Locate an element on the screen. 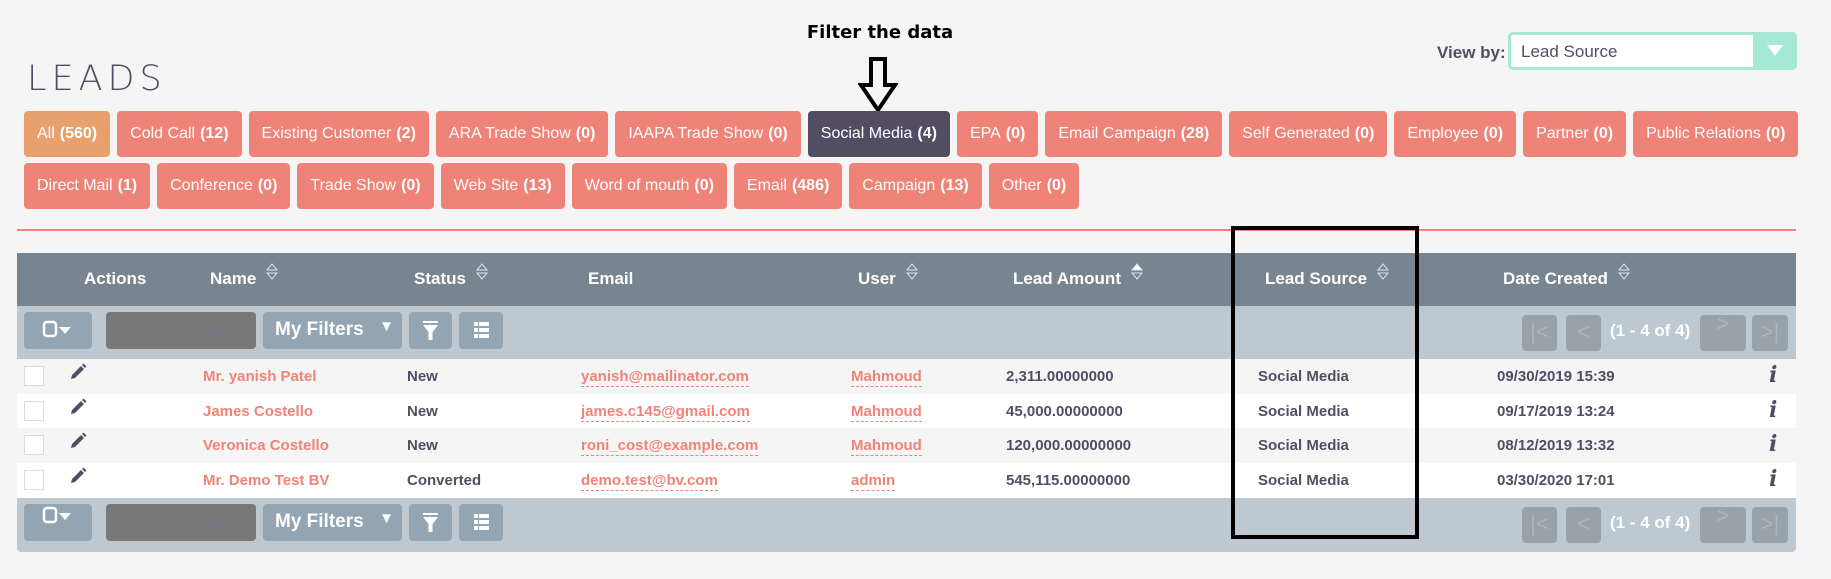 Image resolution: width=1831 pixels, height=579 pixels. filter-button-iaapa-trade-show: IAAPA Trade Show (0) is located at coordinates (708, 134).